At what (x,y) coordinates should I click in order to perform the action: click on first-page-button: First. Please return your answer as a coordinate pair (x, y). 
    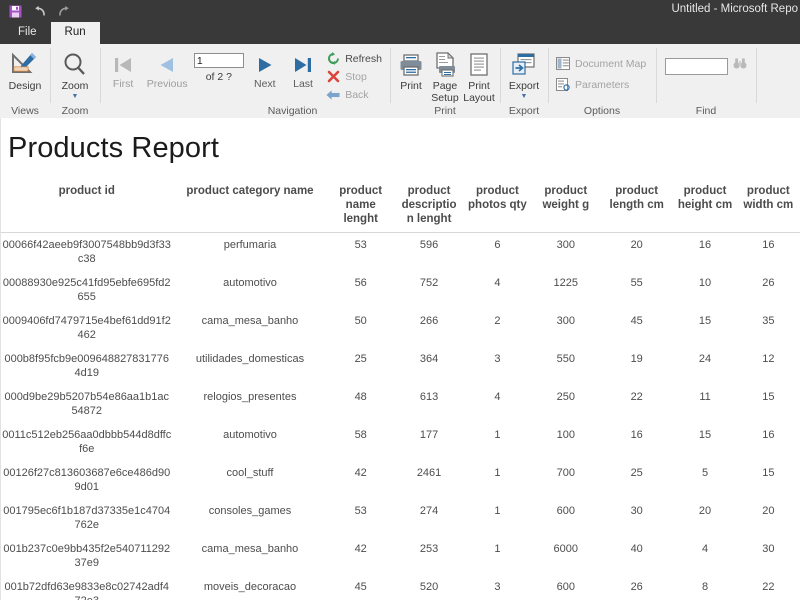
    Looking at the image, I should click on (123, 68).